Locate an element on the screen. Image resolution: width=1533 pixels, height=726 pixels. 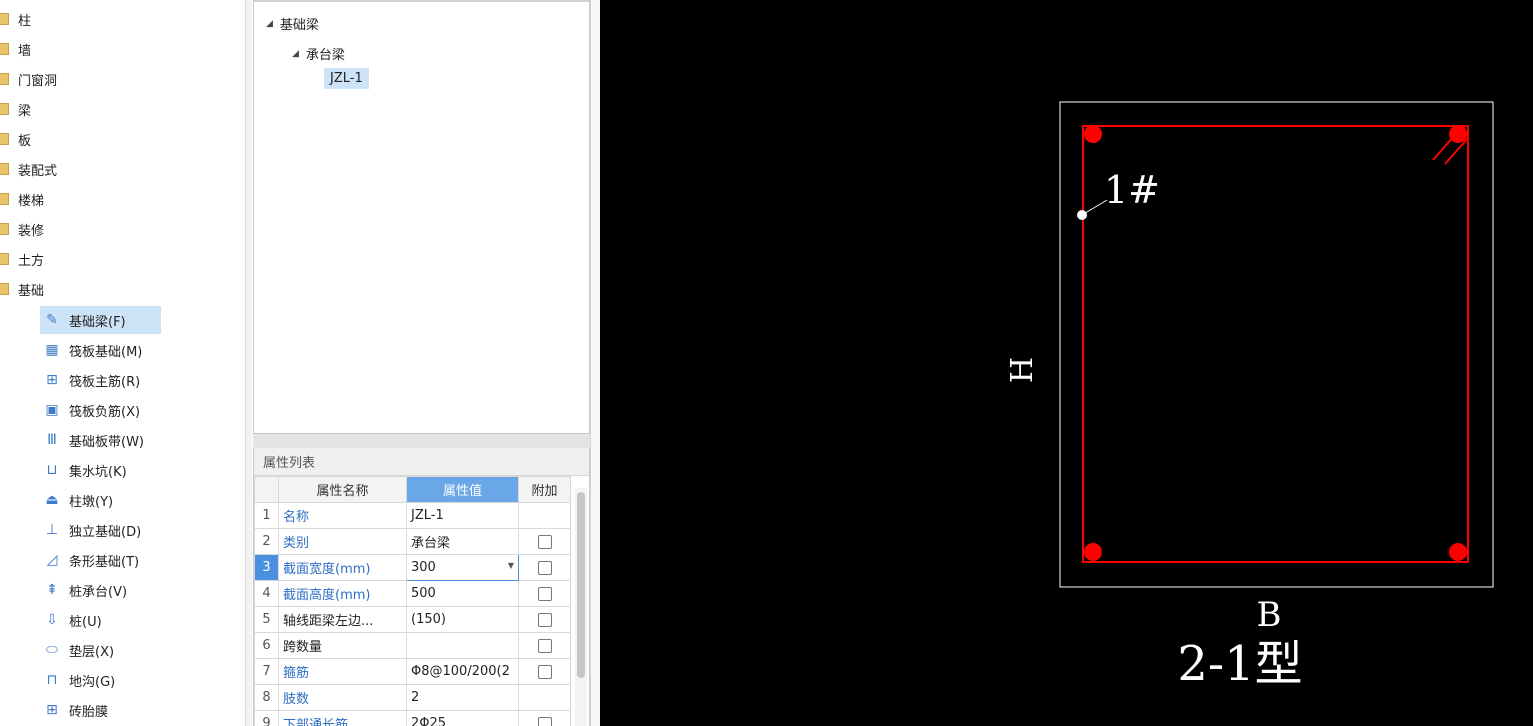
table-row: 4 截面高度(mm) 500 is located at coordinates (412, 593).